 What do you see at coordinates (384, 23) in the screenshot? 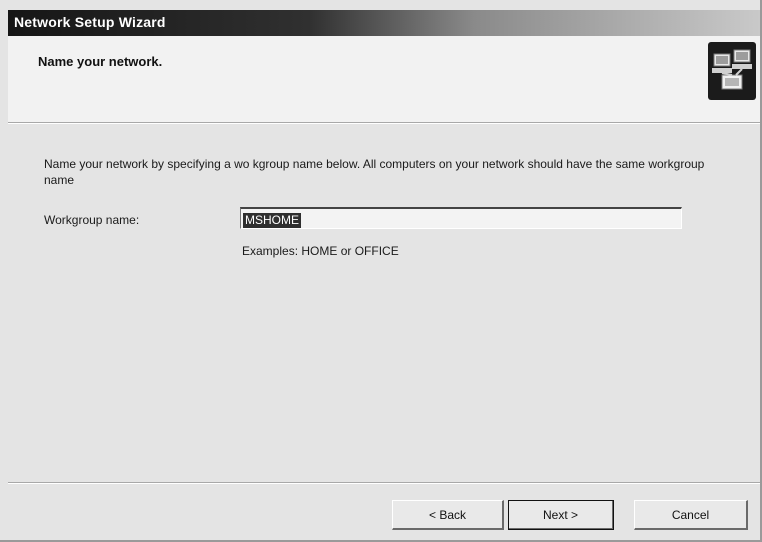
I see `title-bar: Network Setup Wizard` at bounding box center [384, 23].